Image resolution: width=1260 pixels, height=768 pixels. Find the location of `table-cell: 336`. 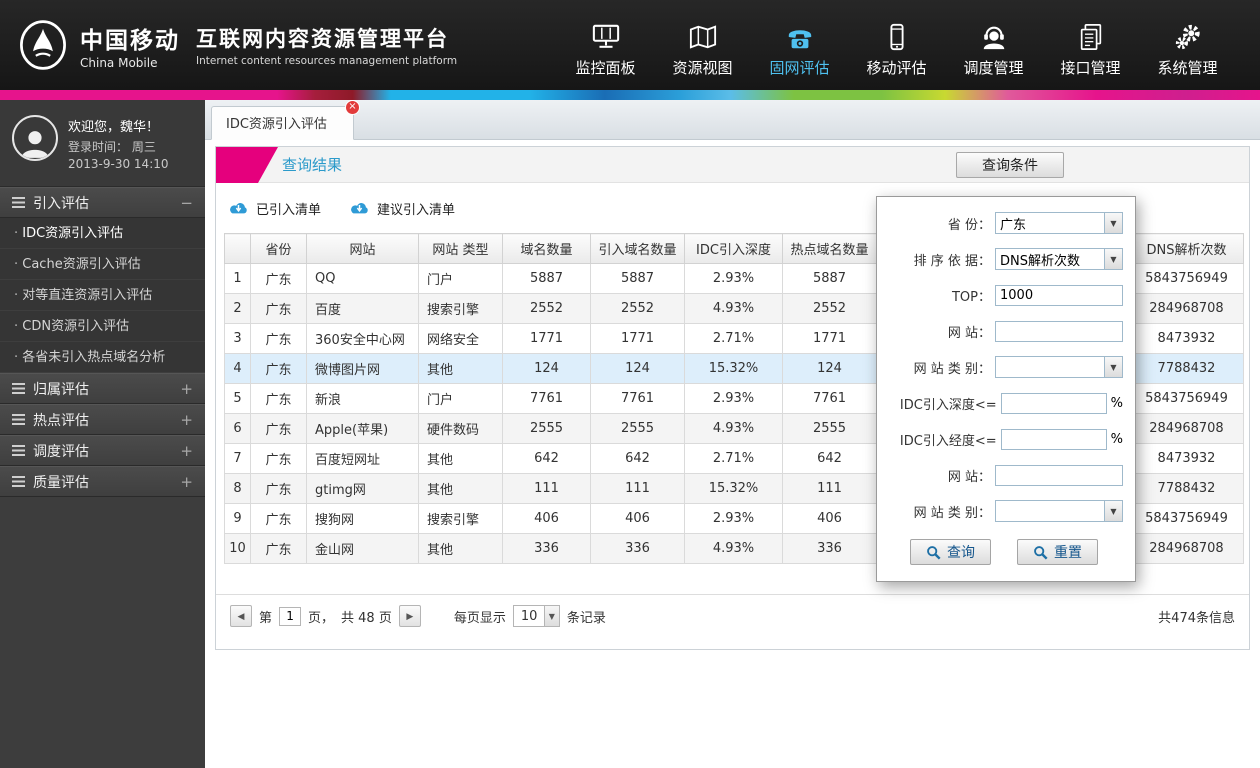

table-cell: 336 is located at coordinates (637, 548).